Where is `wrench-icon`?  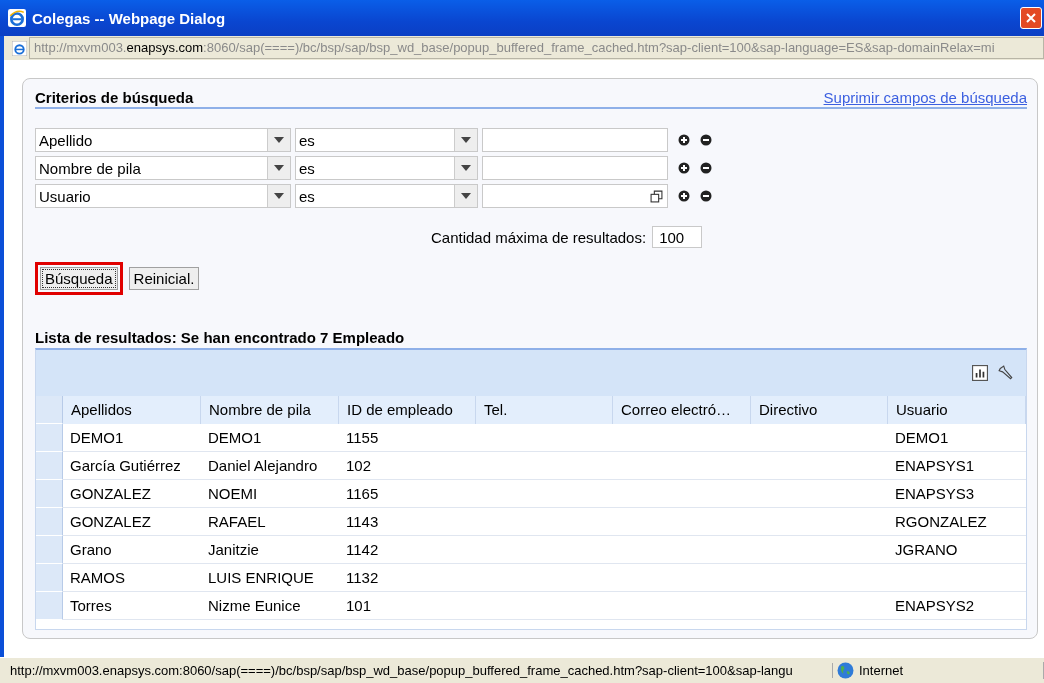 wrench-icon is located at coordinates (1006, 373).